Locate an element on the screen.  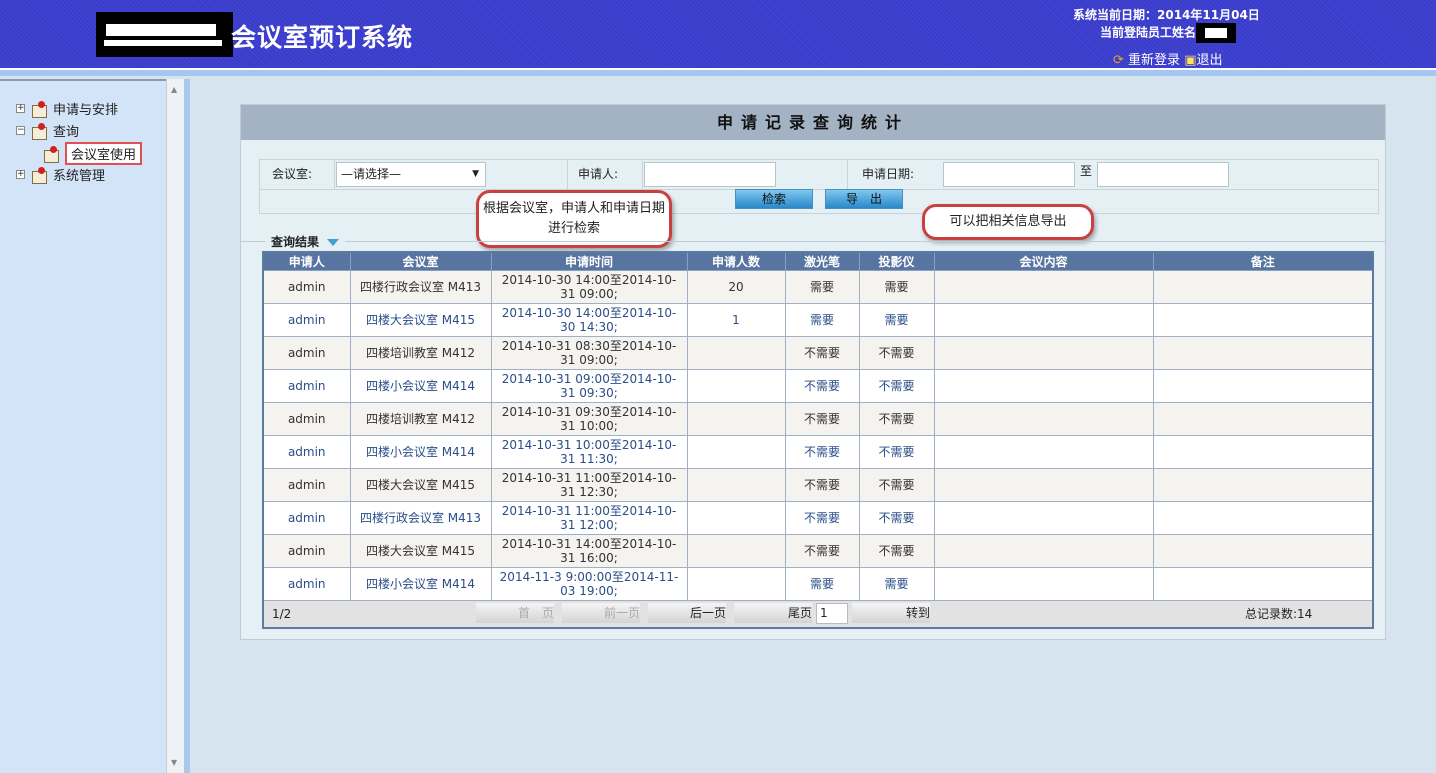
pager: 1/2 首 页前一页 后一页 尾页 1 转到 总记录数:14 is located at coordinates (818, 614).